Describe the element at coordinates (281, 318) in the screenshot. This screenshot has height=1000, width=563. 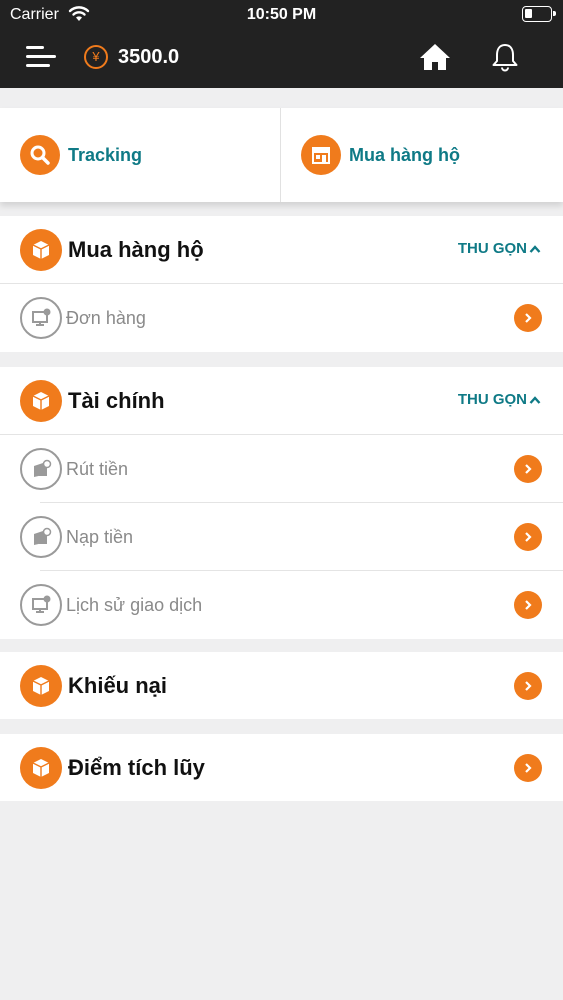
I see `list-item-orders: Đơn hàng` at that location.